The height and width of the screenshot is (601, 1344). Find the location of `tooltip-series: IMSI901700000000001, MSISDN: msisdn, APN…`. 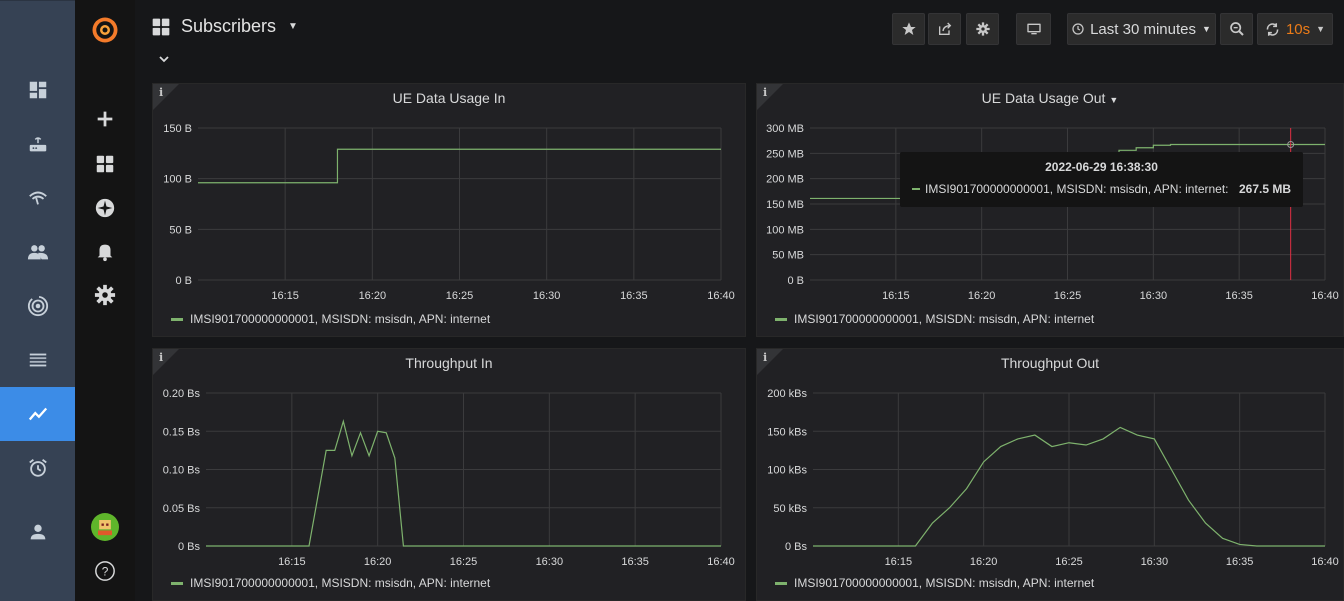

tooltip-series: IMSI901700000000001, MSISDN: msisdn, APN… is located at coordinates (1077, 189).